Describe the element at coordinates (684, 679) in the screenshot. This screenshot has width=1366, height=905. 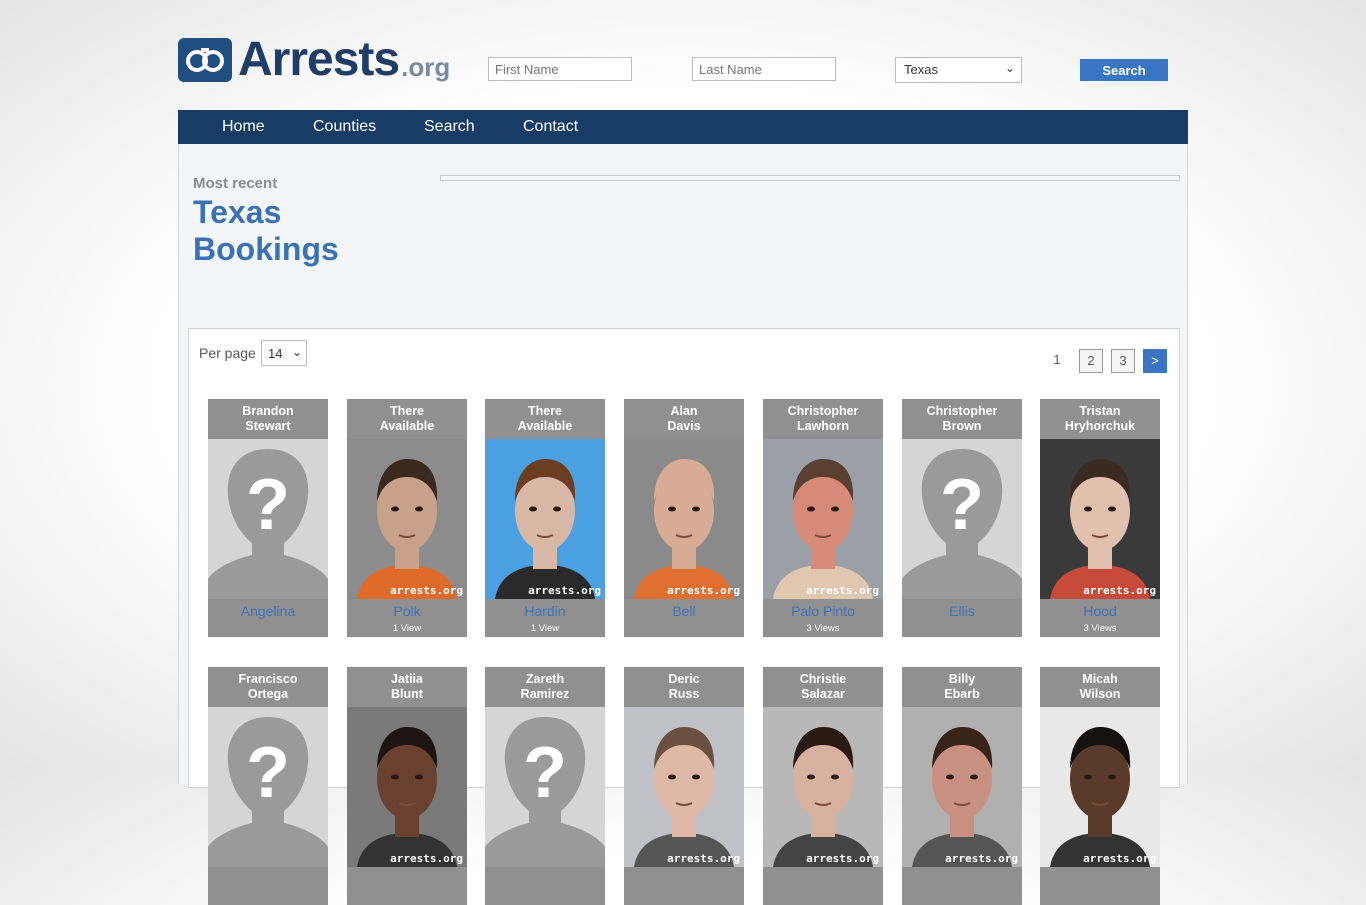
I see `booking-first-name: Deric` at that location.